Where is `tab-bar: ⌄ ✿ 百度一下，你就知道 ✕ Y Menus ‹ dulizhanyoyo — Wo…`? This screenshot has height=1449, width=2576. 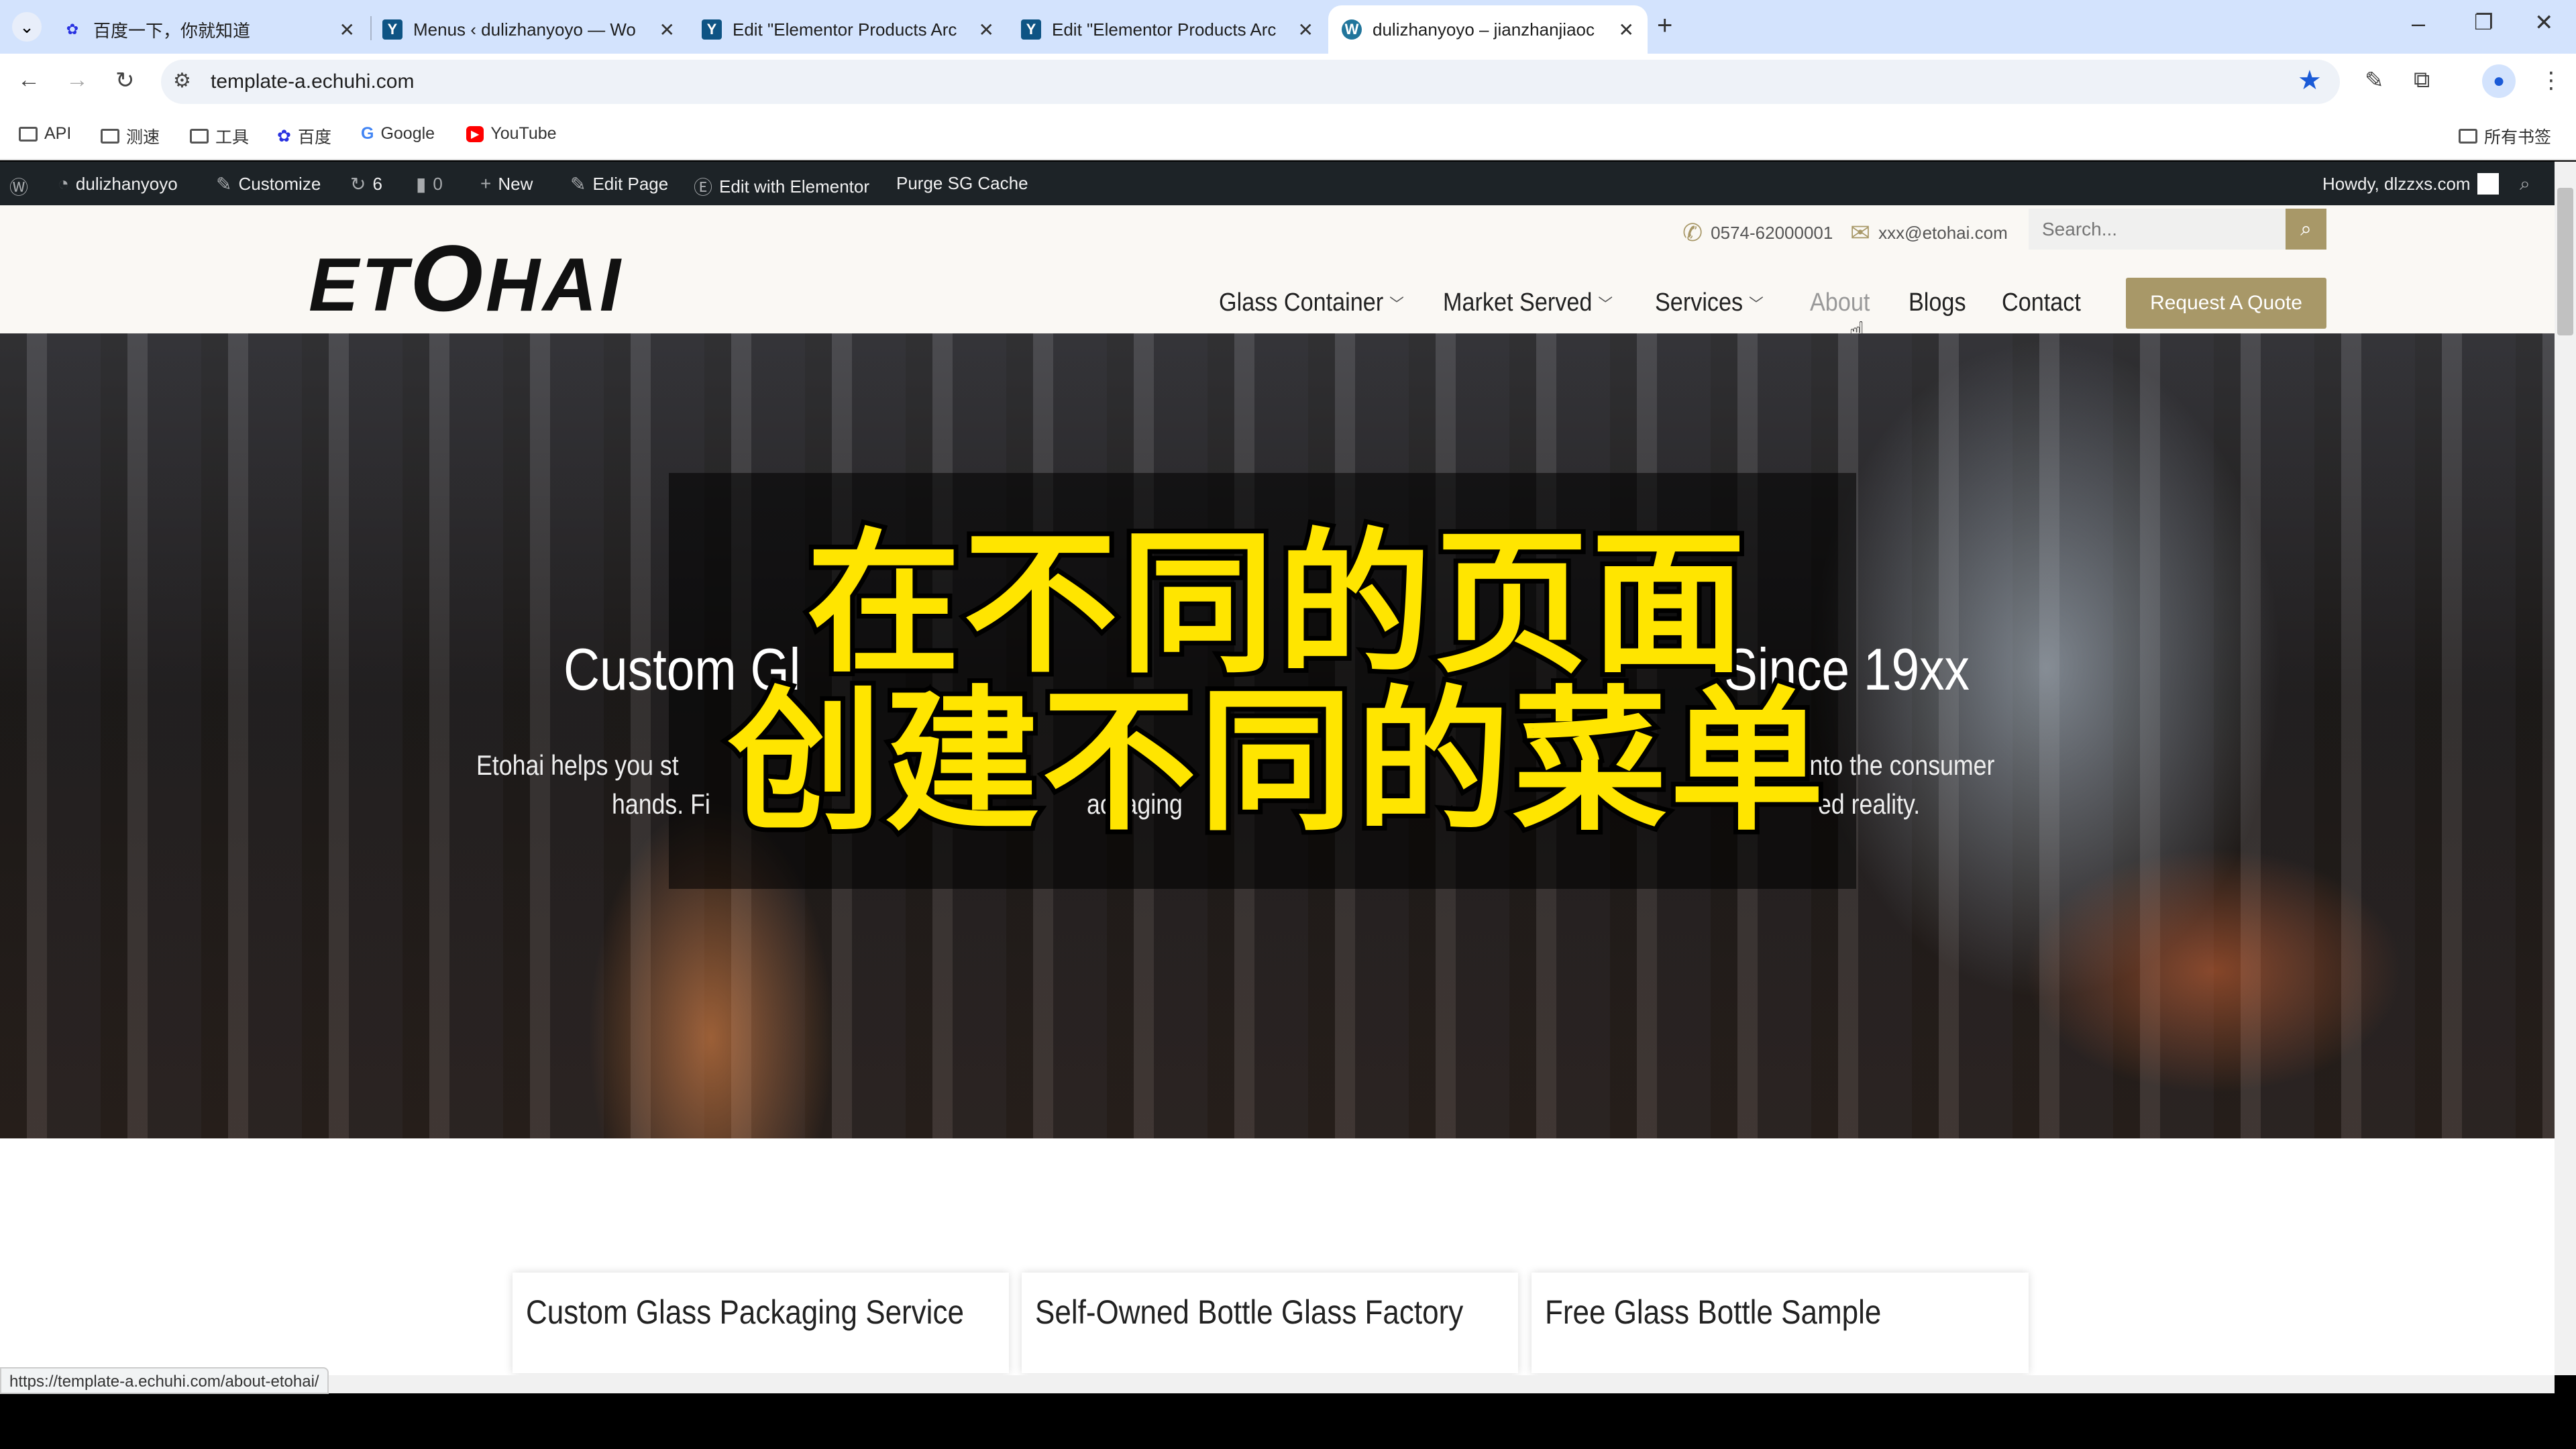 tab-bar: ⌄ ✿ 百度一下，你就知道 ✕ Y Menus ‹ dulizhanyoyo — Wo… is located at coordinates (1288, 27).